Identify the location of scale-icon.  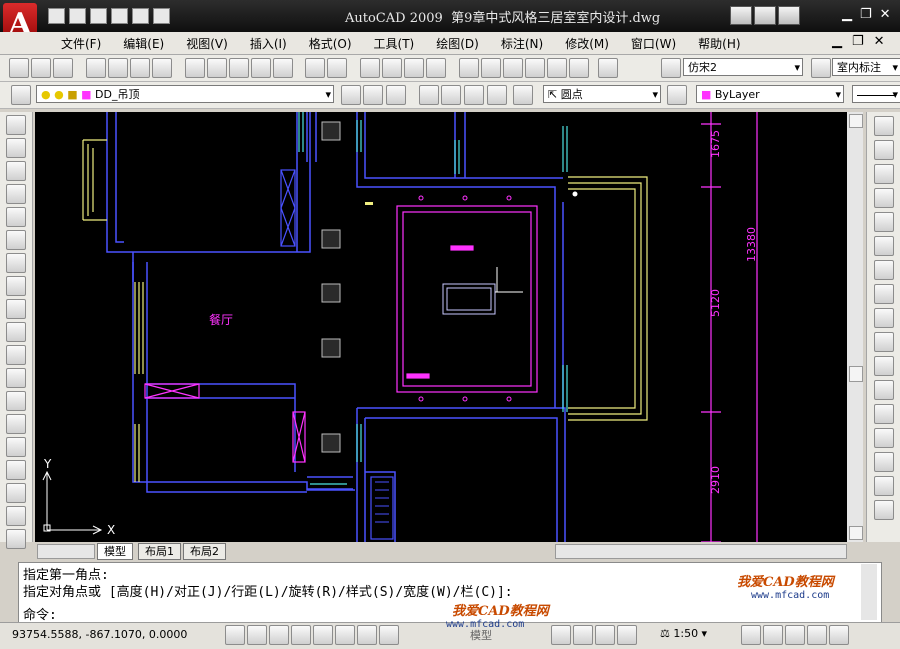
(884, 294).